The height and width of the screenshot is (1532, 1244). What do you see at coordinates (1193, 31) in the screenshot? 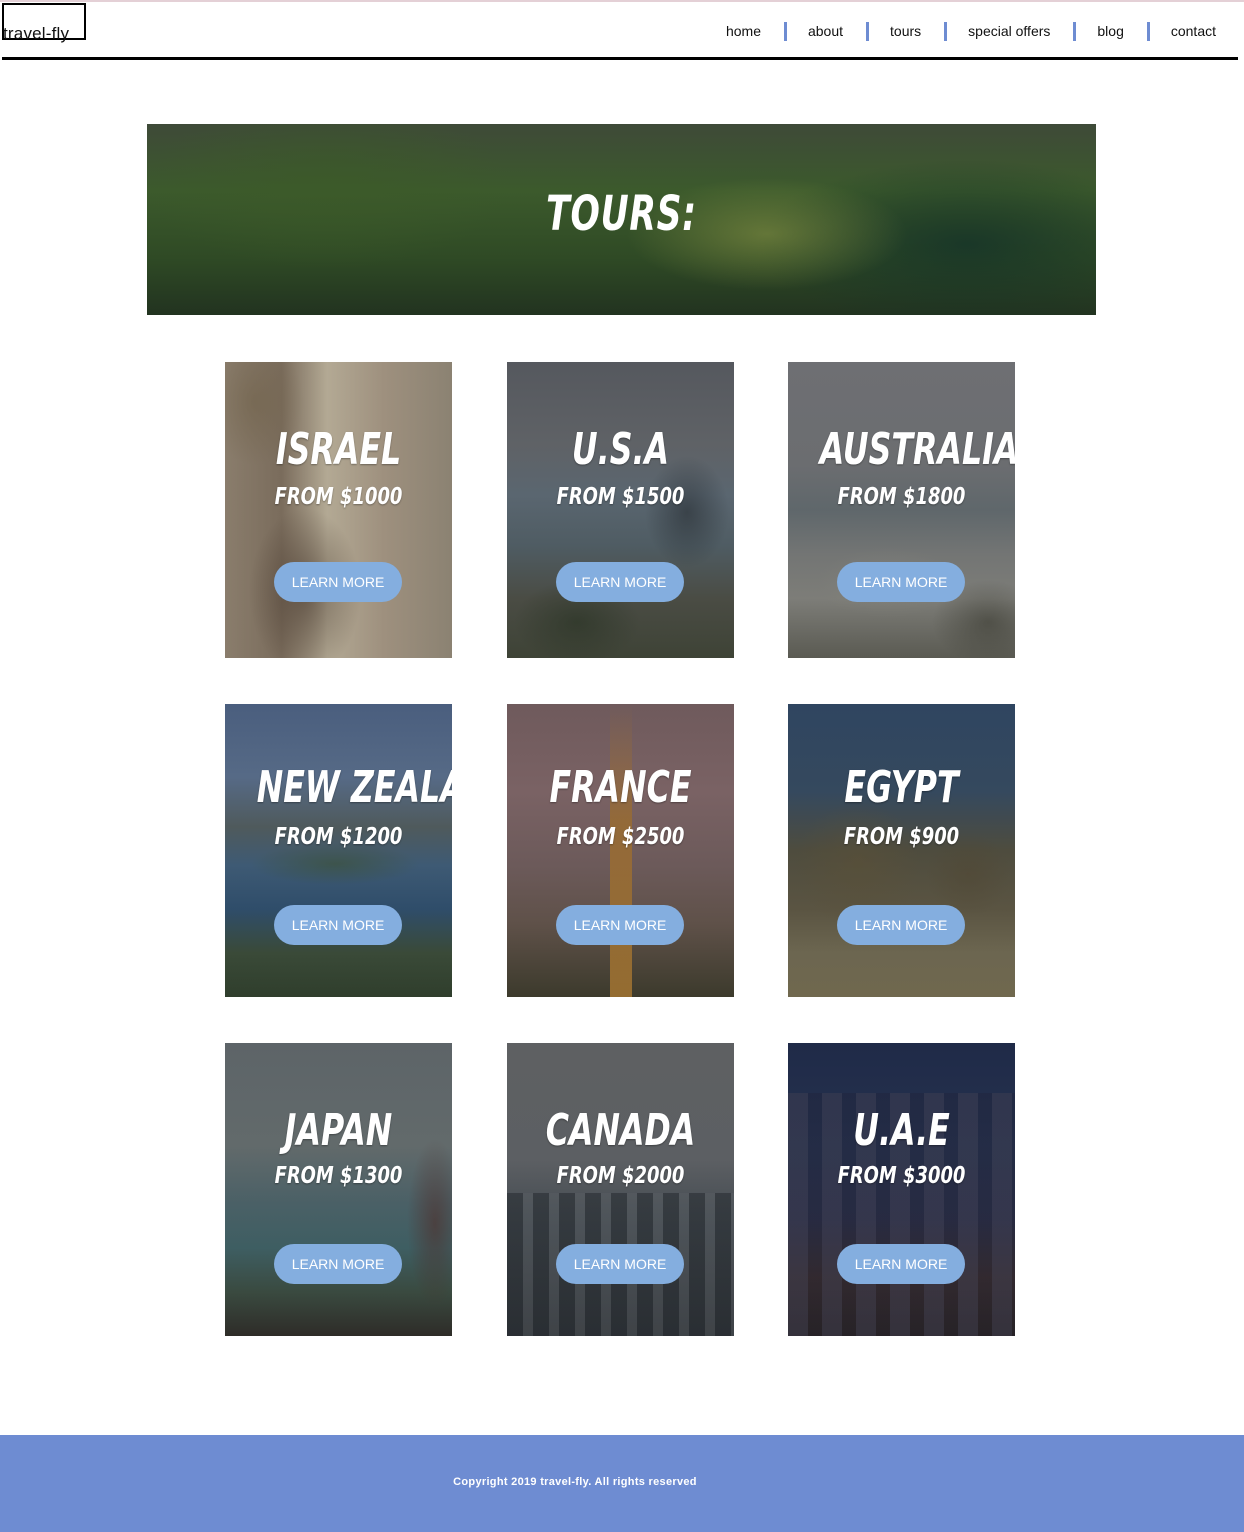
I see `nav-contact-link: contact` at bounding box center [1193, 31].